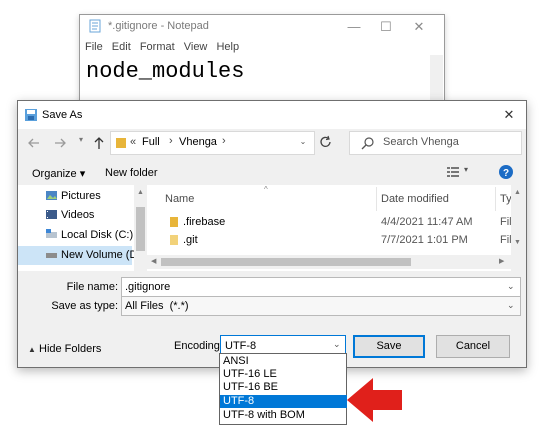 The image size is (540, 433). Describe the element at coordinates (517, 242) in the screenshot. I see `scroll-down-icon: ▼` at that location.